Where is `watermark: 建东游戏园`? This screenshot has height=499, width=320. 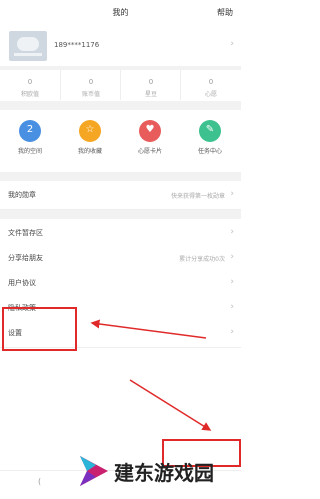
watermark: 建东游戏园 is located at coordinates (140, 471).